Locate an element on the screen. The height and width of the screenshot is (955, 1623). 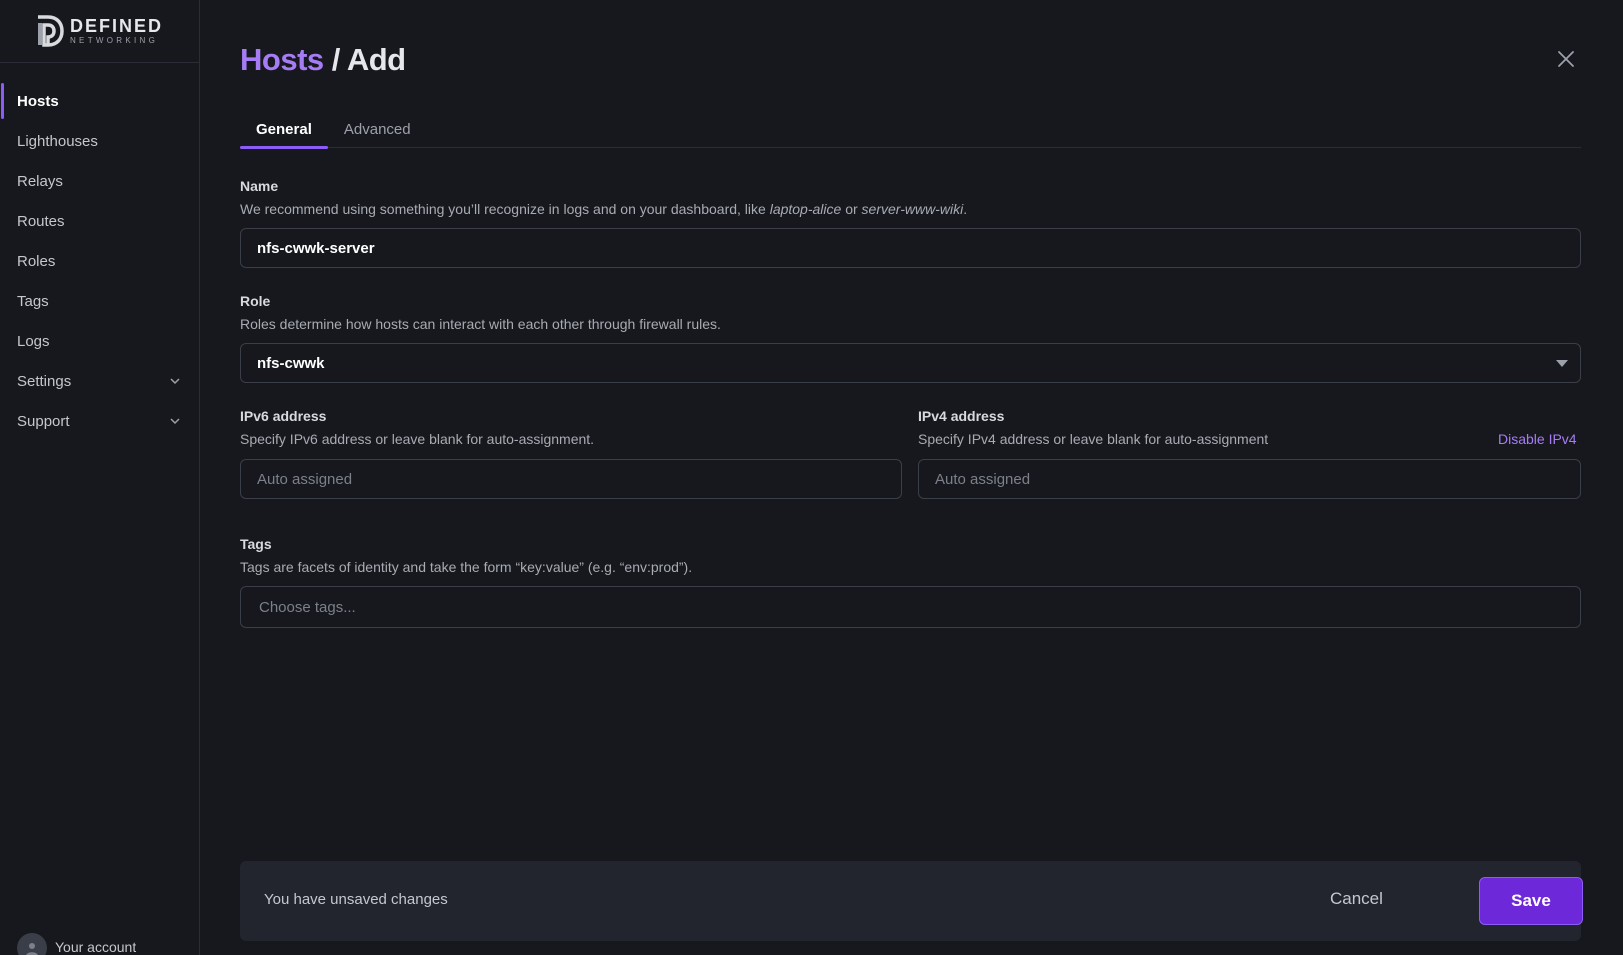
breadcrumb-hosts: Hosts is located at coordinates (282, 59).